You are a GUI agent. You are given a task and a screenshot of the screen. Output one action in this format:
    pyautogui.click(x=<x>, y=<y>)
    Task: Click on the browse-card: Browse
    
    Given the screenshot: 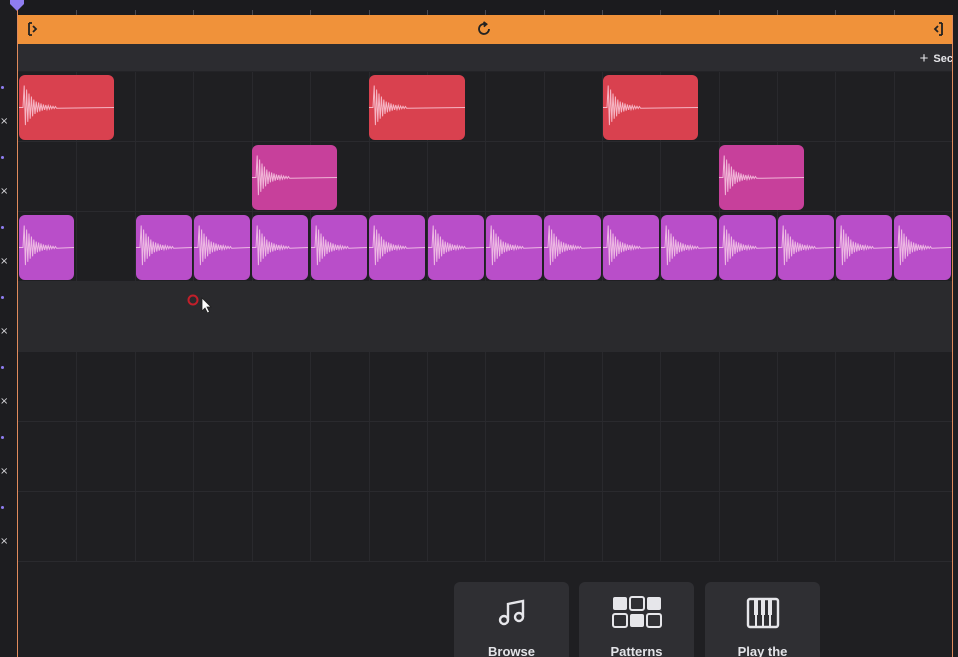 What is the action you would take?
    pyautogui.click(x=511, y=619)
    